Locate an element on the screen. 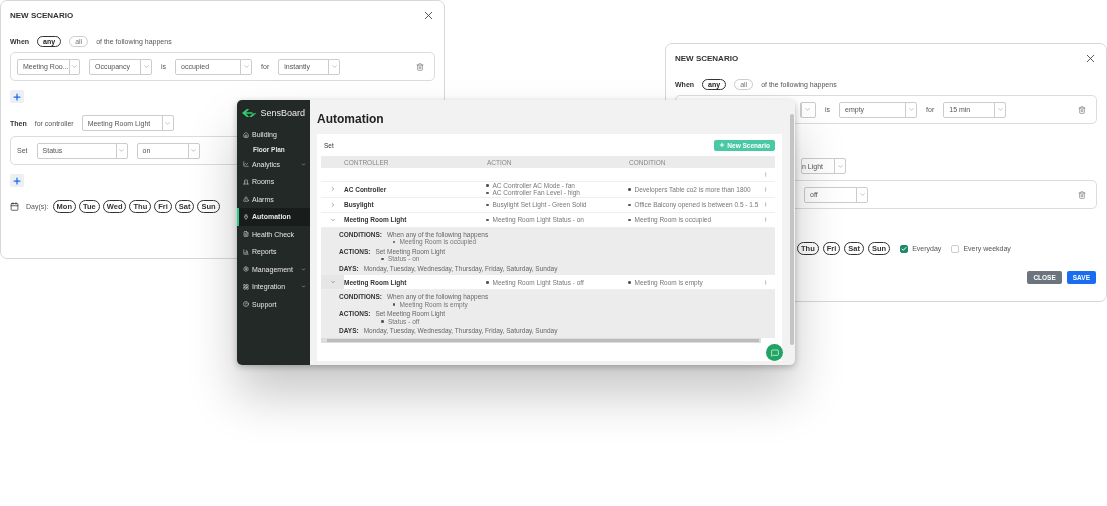 The width and height of the screenshot is (1107, 506). line-chart-icon is located at coordinates (246, 164).